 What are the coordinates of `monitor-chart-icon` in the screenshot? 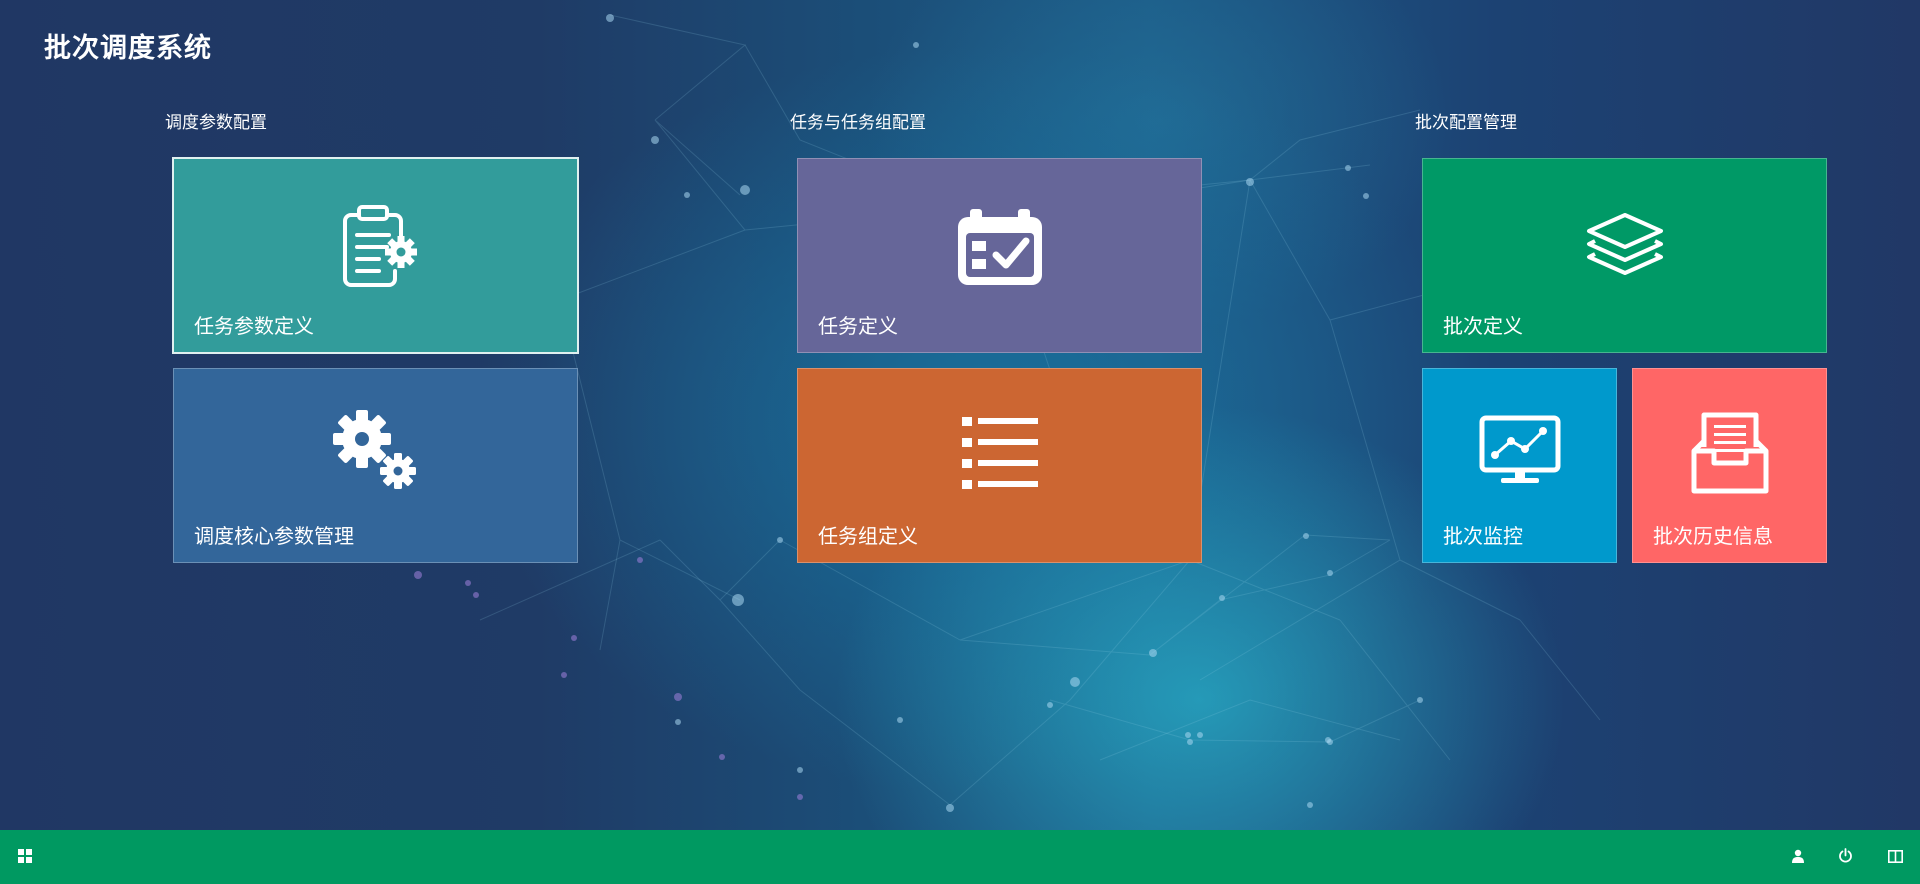 It's located at (1520, 453).